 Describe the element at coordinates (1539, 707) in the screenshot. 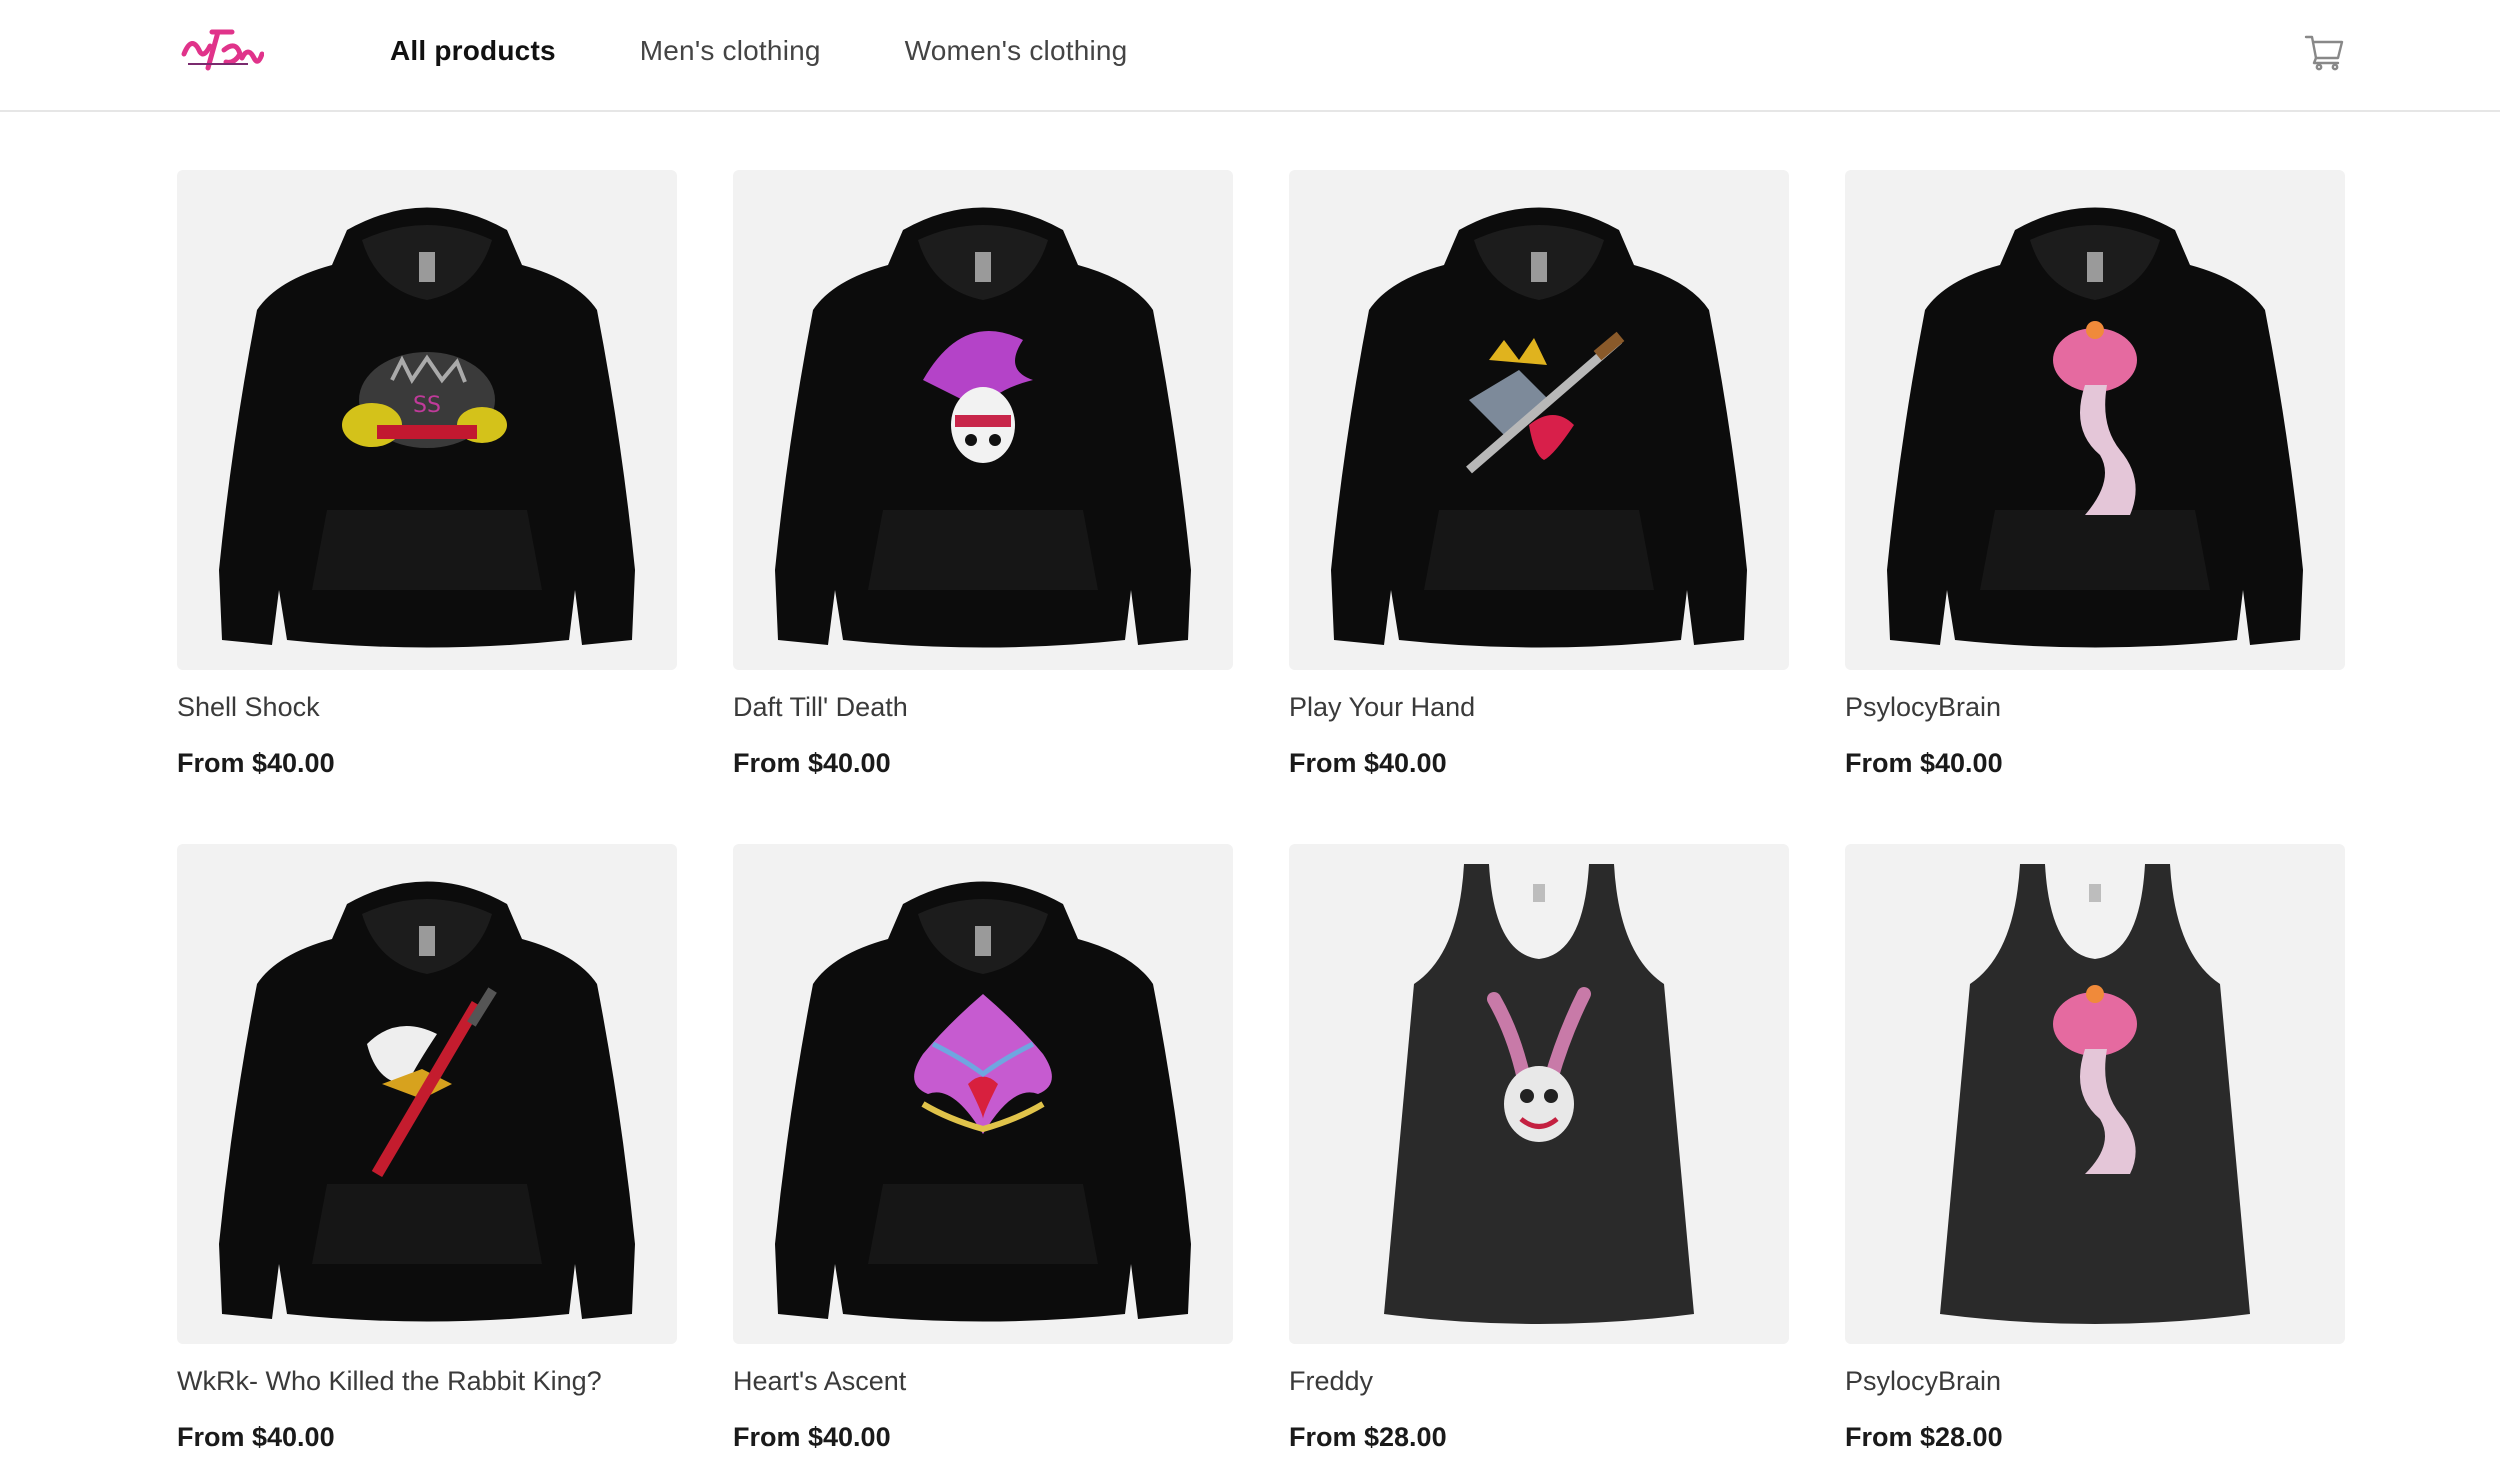

I see `product-title: Play Your Hand` at that location.